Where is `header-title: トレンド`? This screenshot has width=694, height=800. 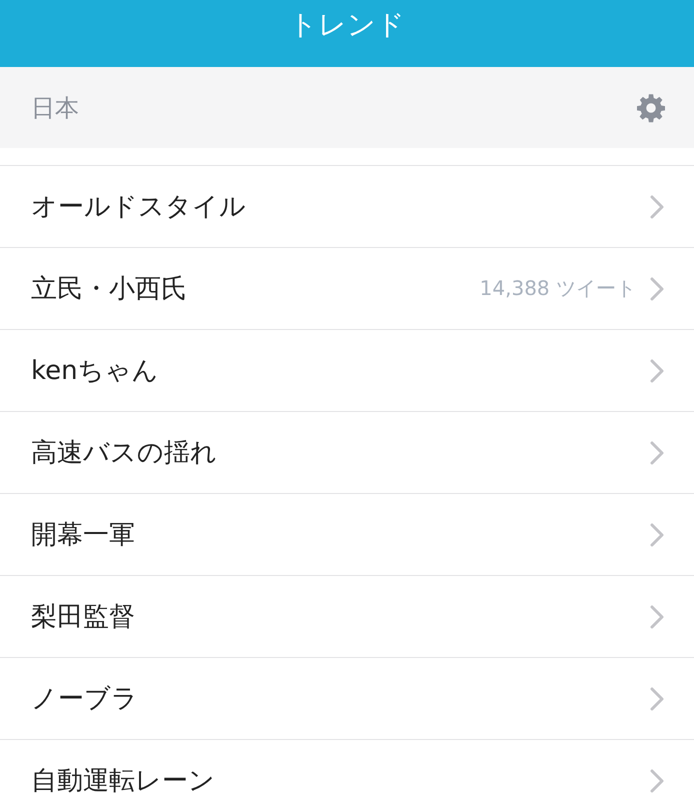 header-title: トレンド is located at coordinates (347, 24).